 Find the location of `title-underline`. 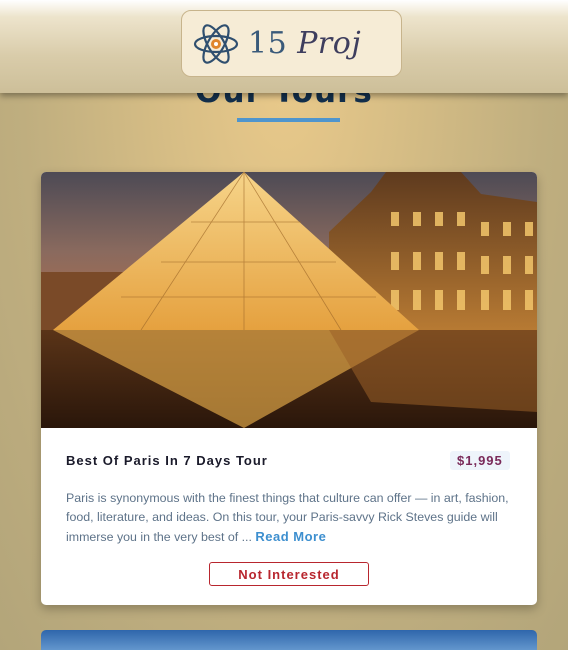

title-underline is located at coordinates (288, 120).